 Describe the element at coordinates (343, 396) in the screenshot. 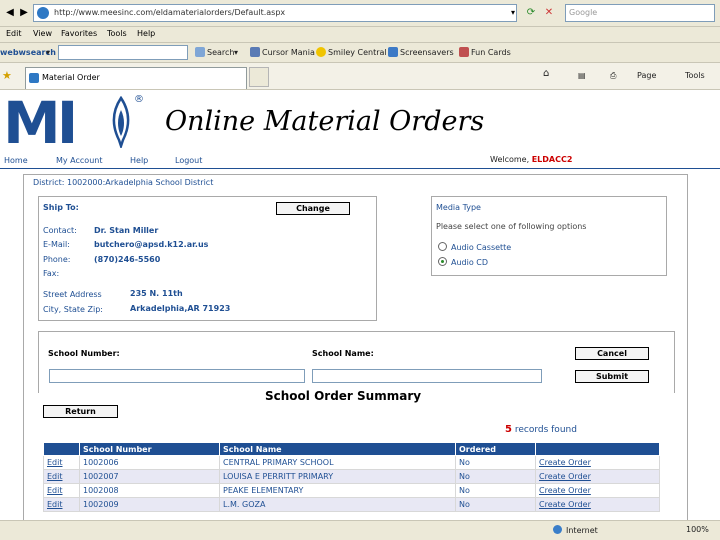

I see `summary-title: School Order Summary` at that location.